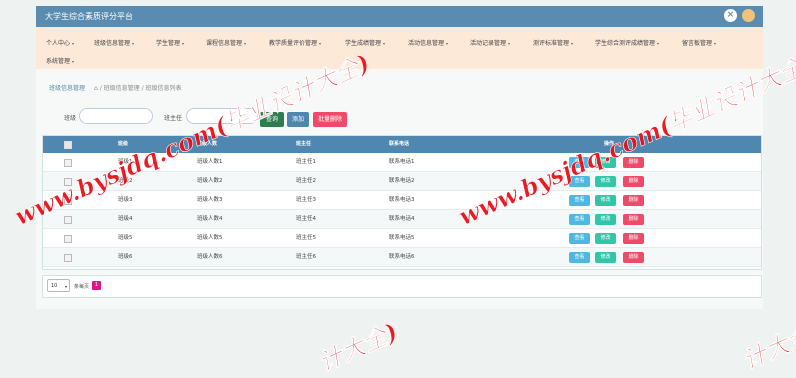 This screenshot has width=796, height=378. I want to click on page-number-current: 1, so click(96, 285).